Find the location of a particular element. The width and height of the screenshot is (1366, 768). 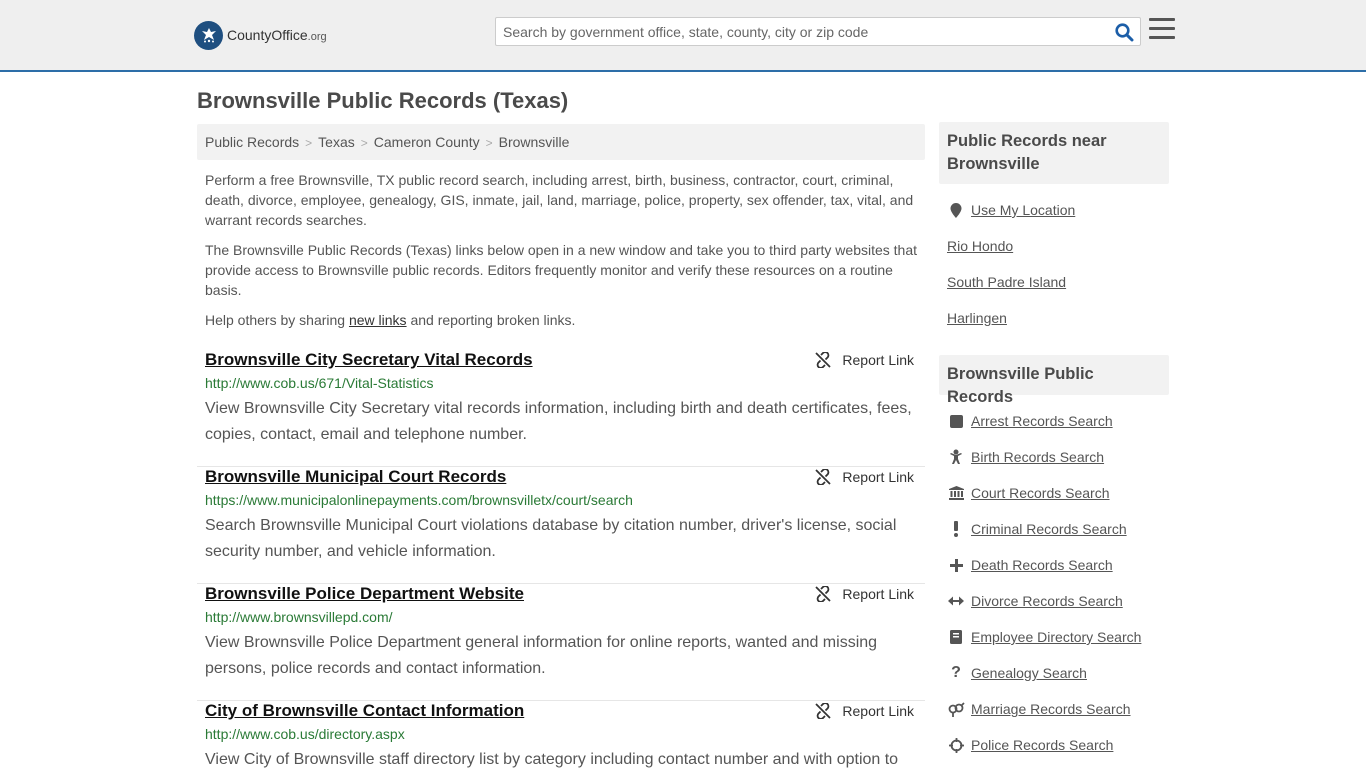

record-url: http://www.cob.us/directory.aspx is located at coordinates (305, 734).